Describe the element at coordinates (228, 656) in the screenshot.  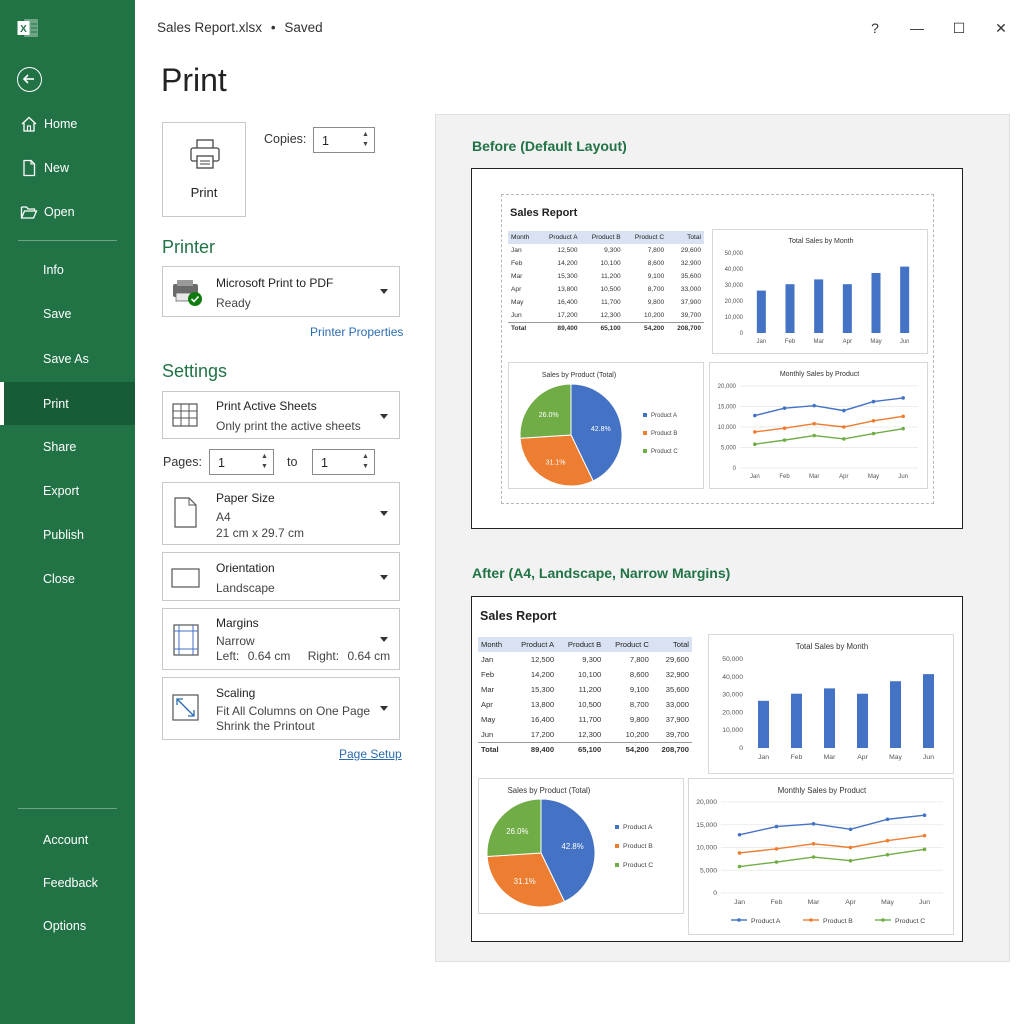
I see `margin-left-label: Left:` at that location.